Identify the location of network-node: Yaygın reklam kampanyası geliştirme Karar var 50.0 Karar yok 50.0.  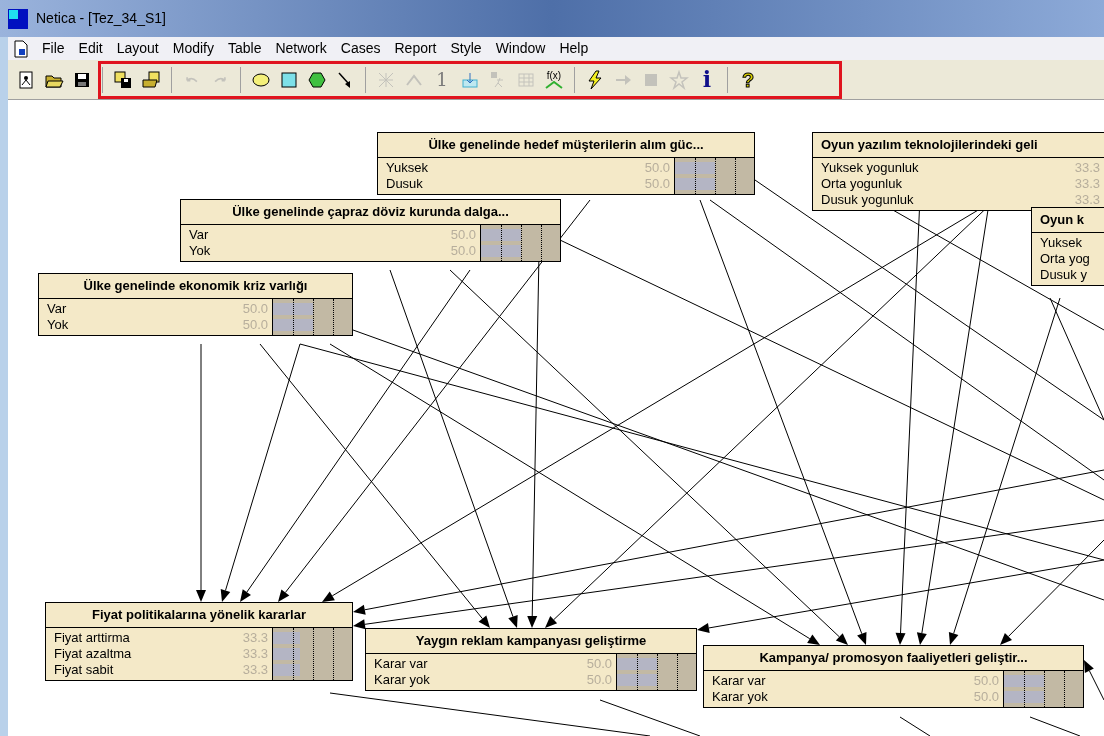
(531, 659).